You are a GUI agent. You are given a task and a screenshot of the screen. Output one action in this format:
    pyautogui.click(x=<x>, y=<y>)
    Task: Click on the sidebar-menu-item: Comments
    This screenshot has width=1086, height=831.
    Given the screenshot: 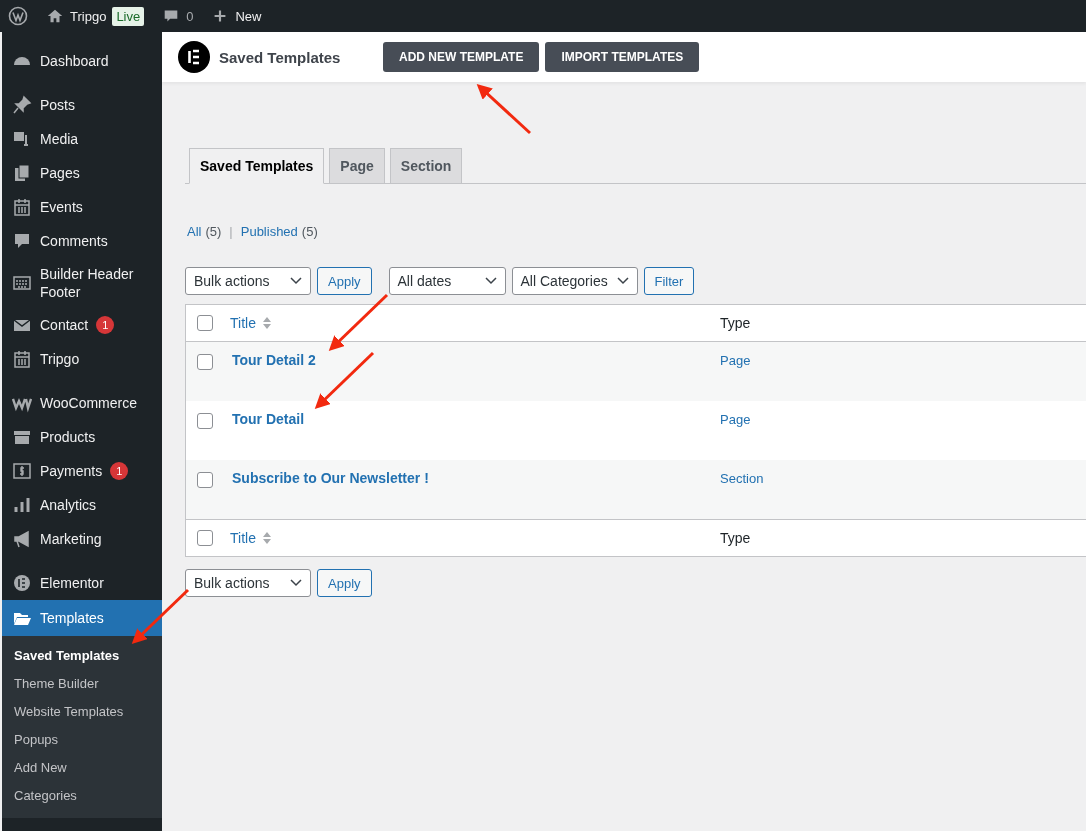 What is the action you would take?
    pyautogui.click(x=82, y=241)
    